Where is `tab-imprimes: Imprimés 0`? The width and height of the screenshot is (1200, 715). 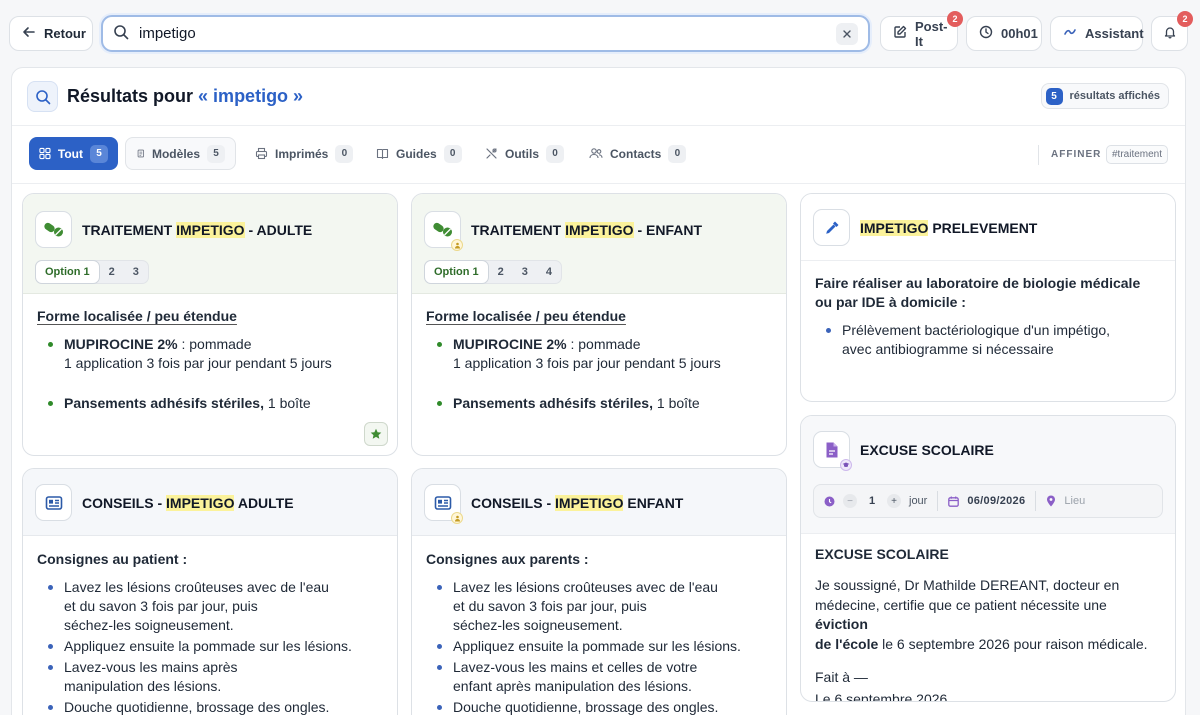 tab-imprimes: Imprimés 0 is located at coordinates (304, 153).